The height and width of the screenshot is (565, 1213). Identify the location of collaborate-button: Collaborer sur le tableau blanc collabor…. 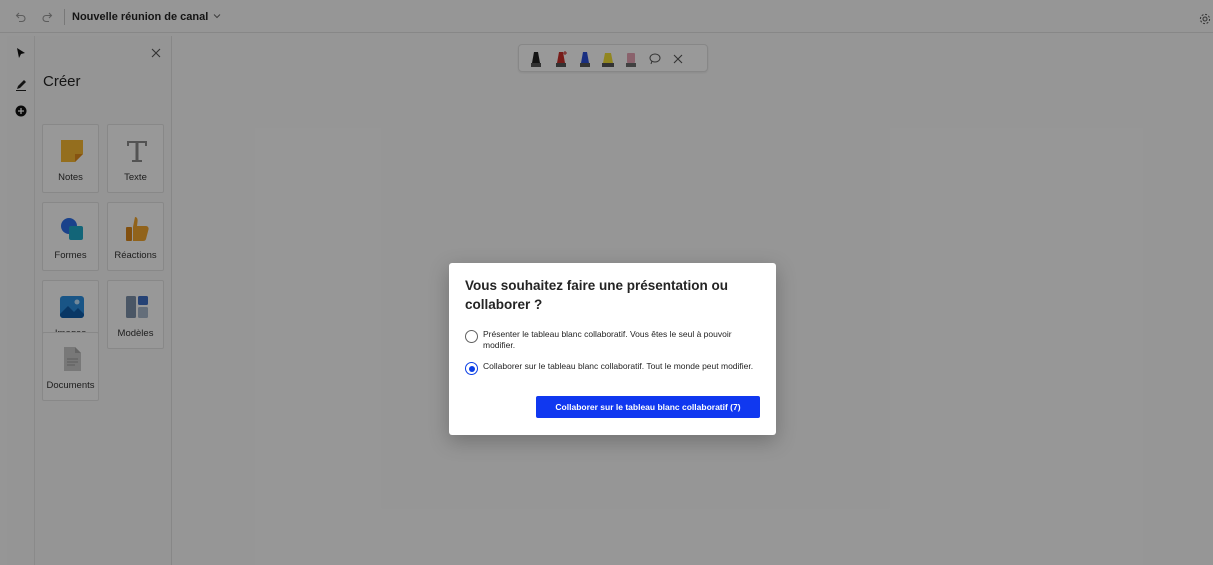
(648, 407).